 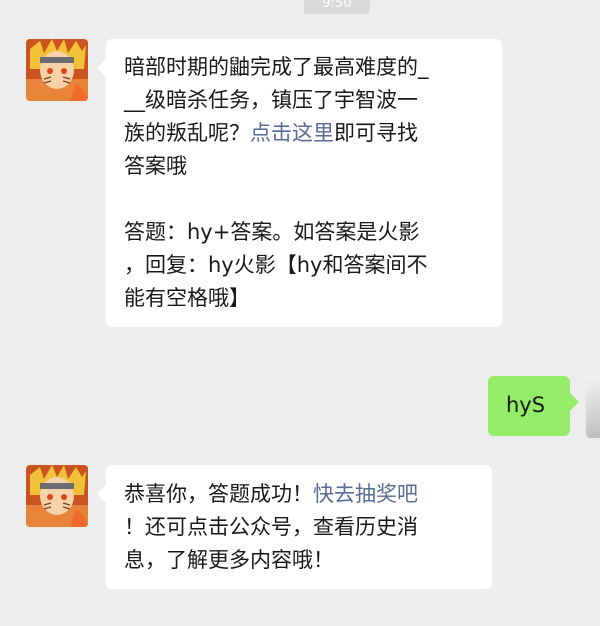 What do you see at coordinates (337, 7) in the screenshot?
I see `chat-timestamp: 9:50` at bounding box center [337, 7].